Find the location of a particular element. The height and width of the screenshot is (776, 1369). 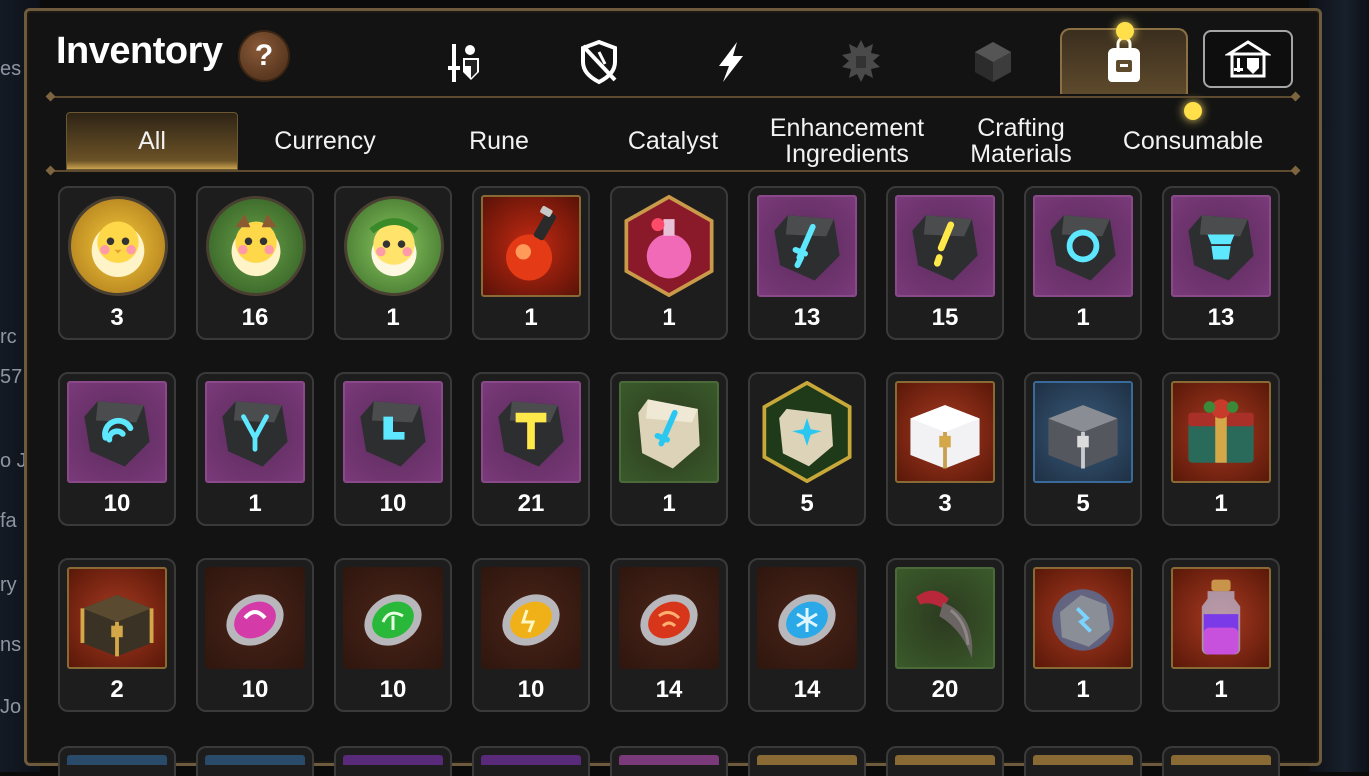

item-slot: 15 is located at coordinates (945, 263).